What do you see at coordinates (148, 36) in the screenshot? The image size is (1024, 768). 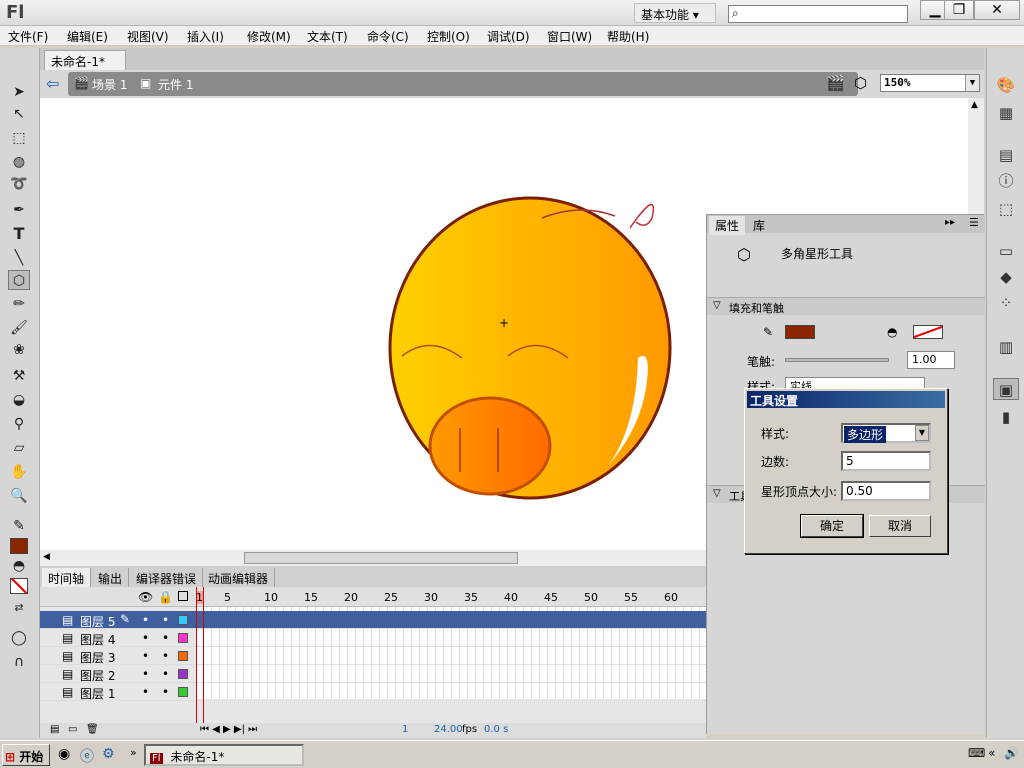 I see `menu-view: 视图(V)` at bounding box center [148, 36].